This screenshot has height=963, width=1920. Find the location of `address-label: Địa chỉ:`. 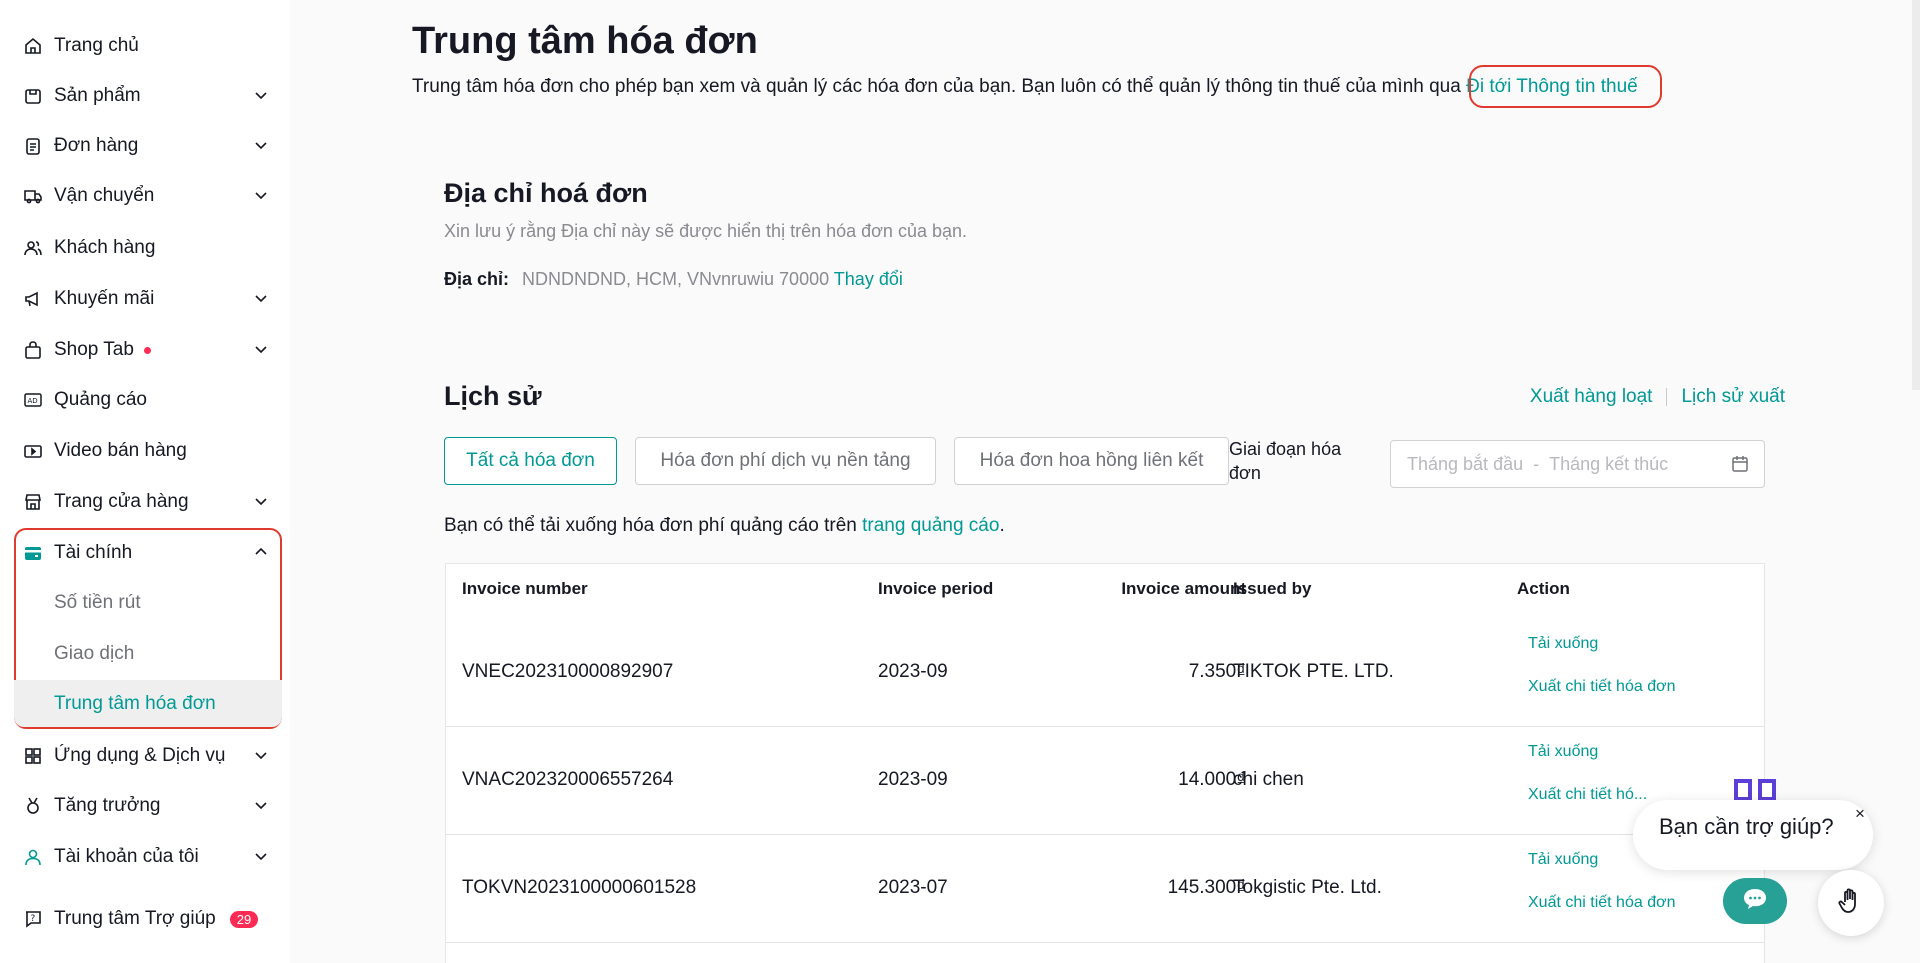

address-label: Địa chỉ: is located at coordinates (477, 279).